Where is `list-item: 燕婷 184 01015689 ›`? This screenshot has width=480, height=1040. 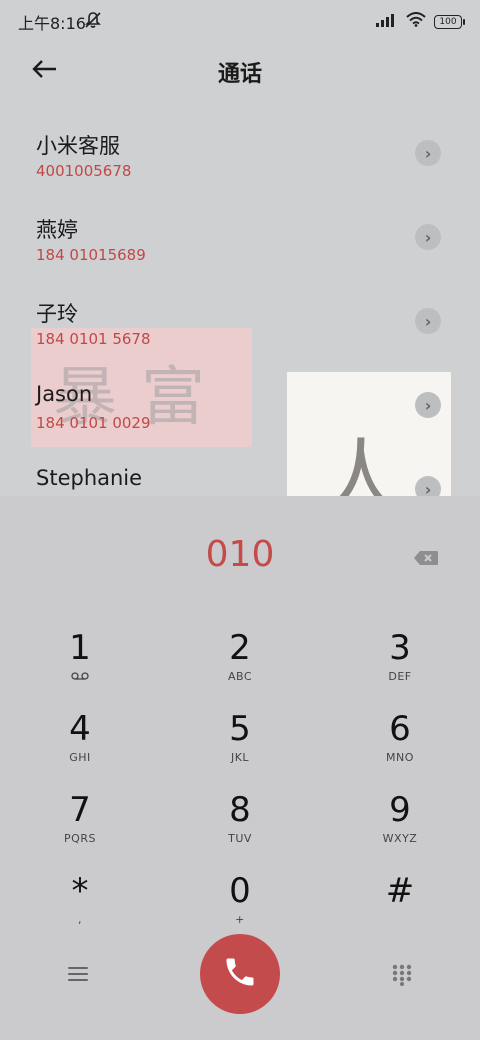
list-item: 燕婷 184 01015689 › is located at coordinates (240, 238).